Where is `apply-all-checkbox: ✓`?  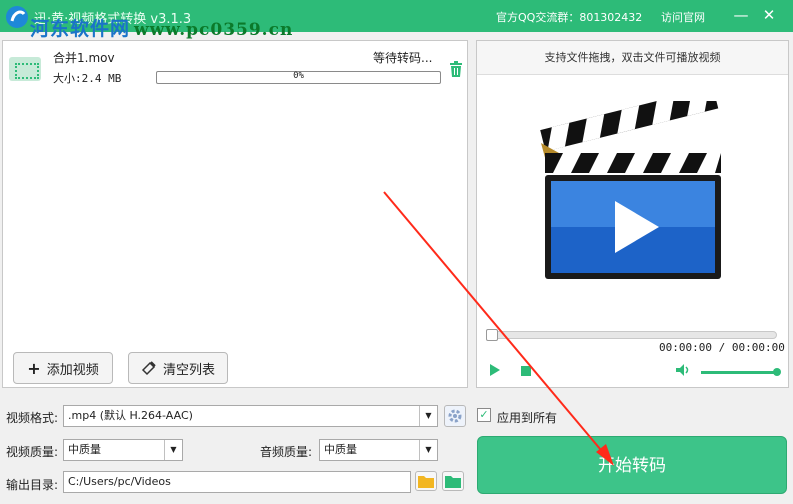 apply-all-checkbox: ✓ is located at coordinates (484, 415).